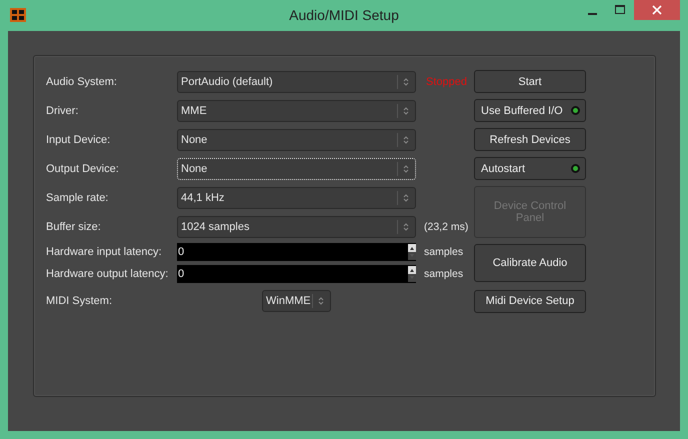 The width and height of the screenshot is (688, 439). I want to click on close-button, so click(657, 10).